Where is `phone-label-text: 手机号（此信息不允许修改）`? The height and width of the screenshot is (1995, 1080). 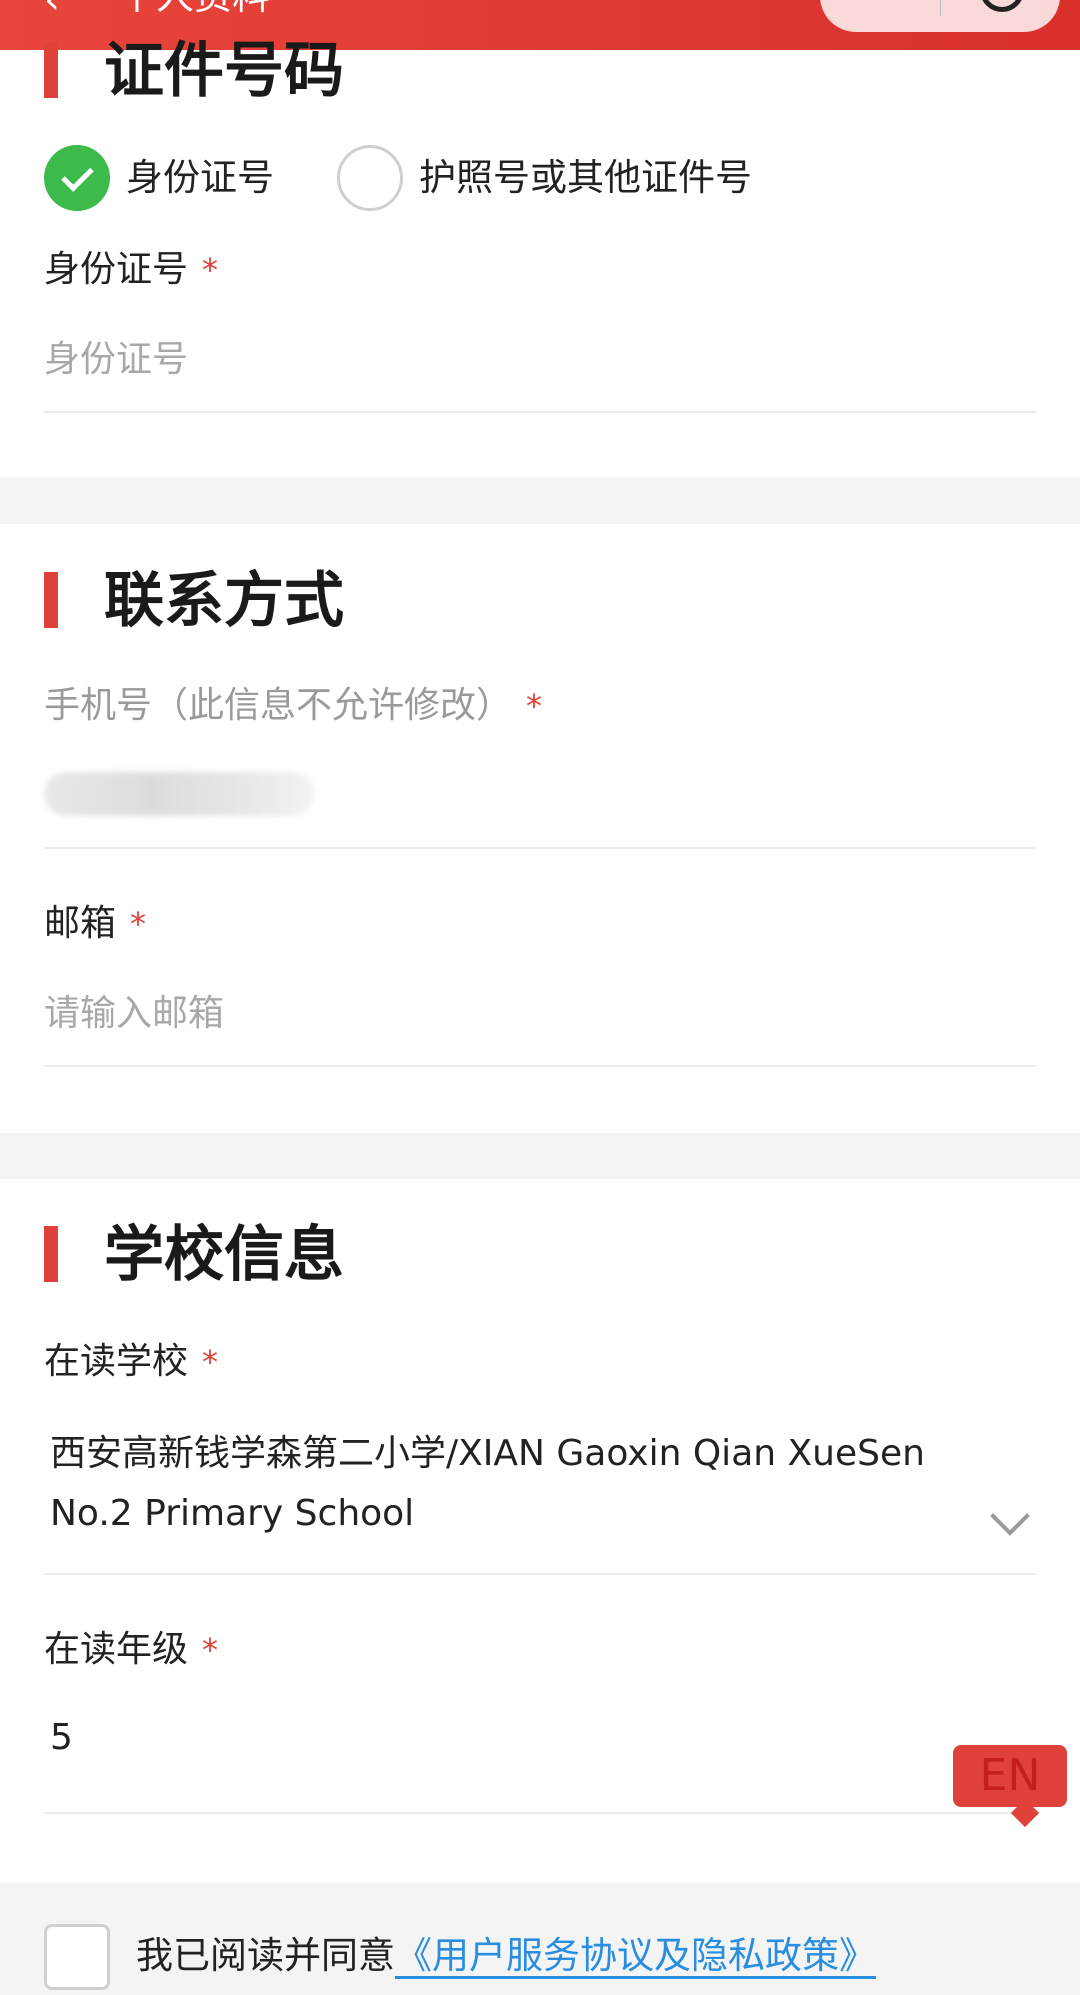
phone-label-text: 手机号（此信息不允许修改） is located at coordinates (278, 705).